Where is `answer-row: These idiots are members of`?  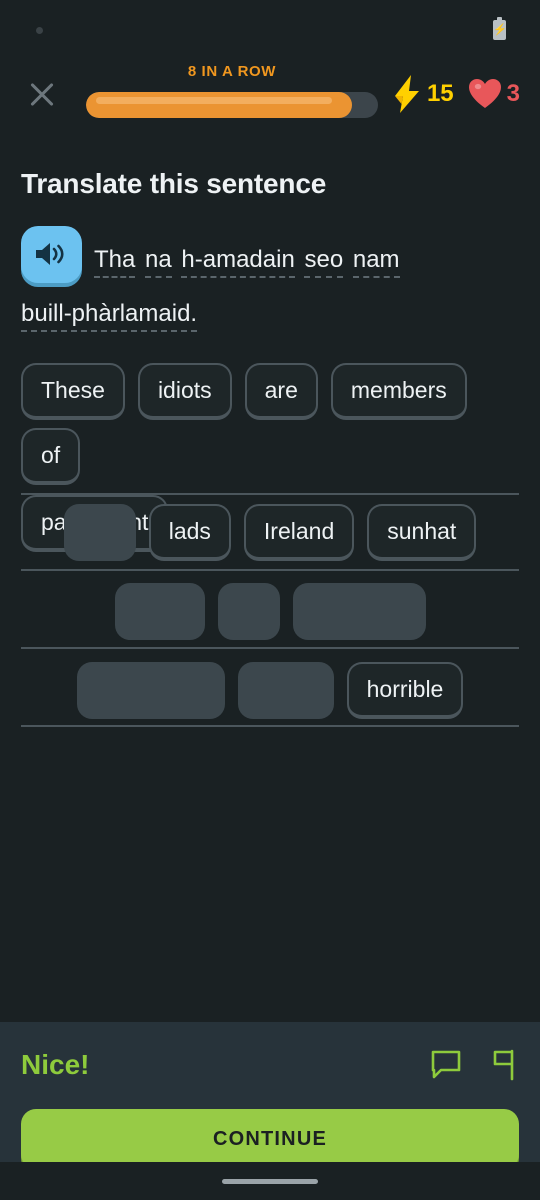
answer-row: These idiots are members of is located at coordinates (270, 429).